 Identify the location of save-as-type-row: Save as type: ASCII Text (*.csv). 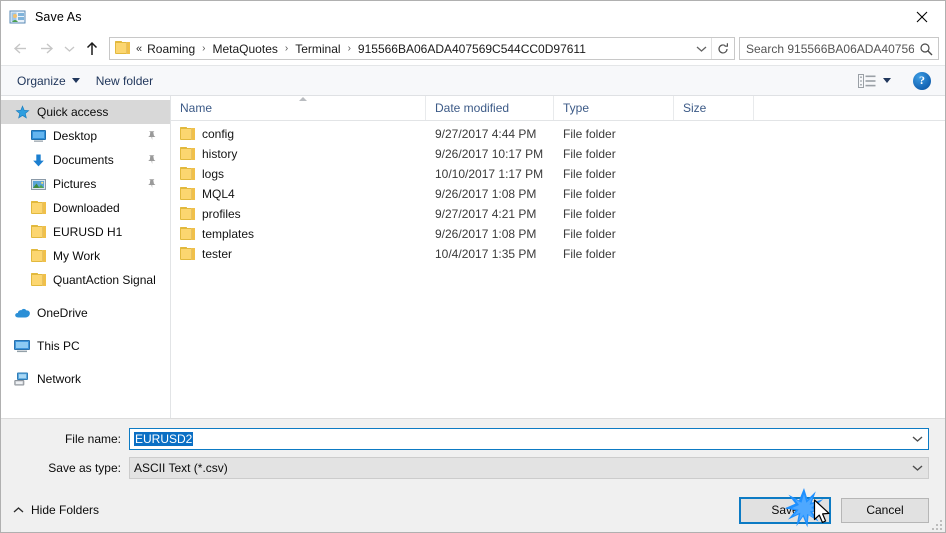
(473, 468).